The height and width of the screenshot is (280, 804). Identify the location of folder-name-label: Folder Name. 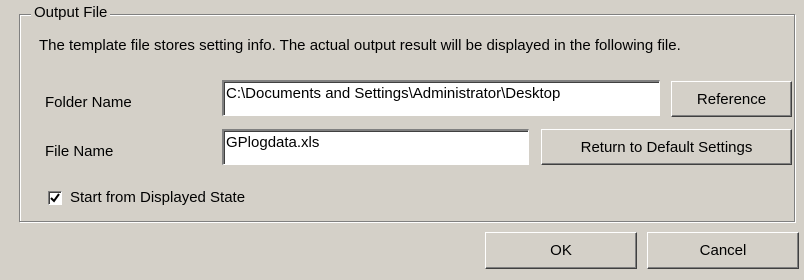
(88, 102).